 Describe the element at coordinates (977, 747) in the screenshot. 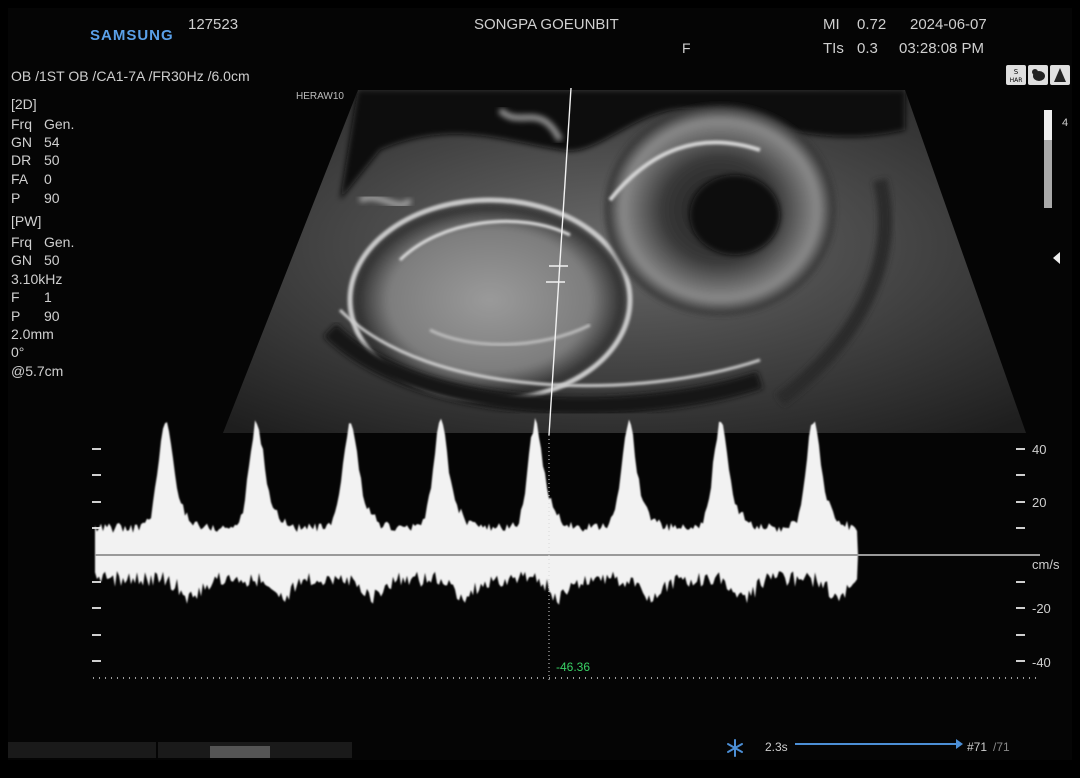

I see `cine-frame: #71` at that location.